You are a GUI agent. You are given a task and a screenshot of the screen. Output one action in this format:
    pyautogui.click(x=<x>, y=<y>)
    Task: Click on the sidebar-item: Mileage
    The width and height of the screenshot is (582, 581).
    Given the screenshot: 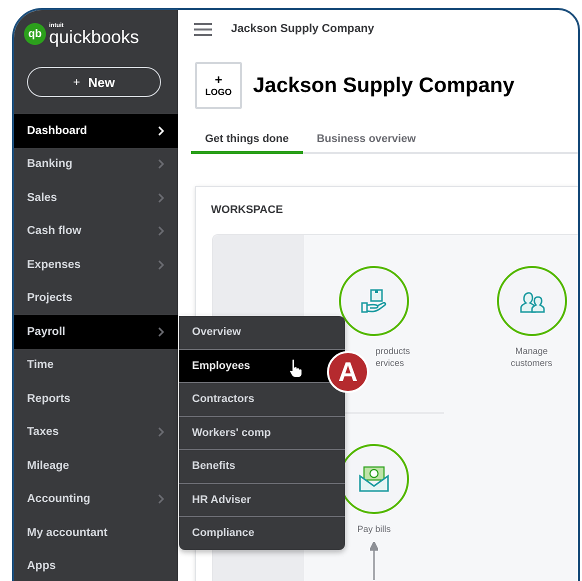 What is the action you would take?
    pyautogui.click(x=96, y=465)
    